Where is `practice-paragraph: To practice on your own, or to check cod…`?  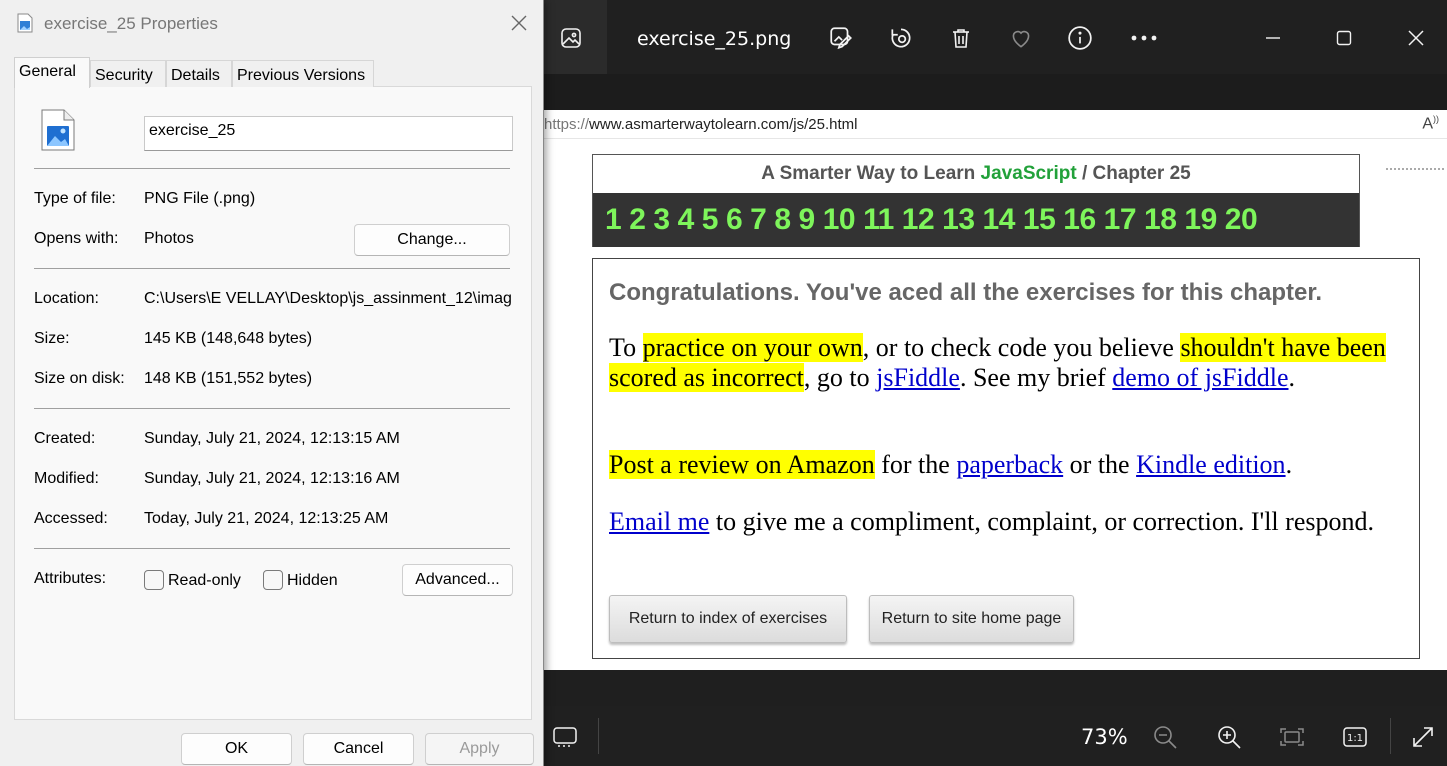
practice-paragraph: To practice on your own, or to check cod… is located at coordinates (1004, 363).